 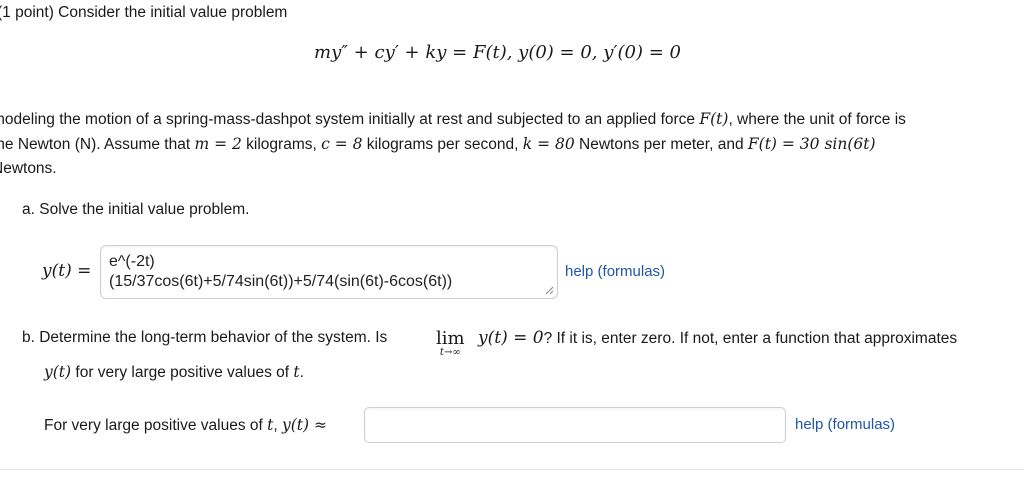 I want to click on part-b-text: ., so click(x=301, y=372).